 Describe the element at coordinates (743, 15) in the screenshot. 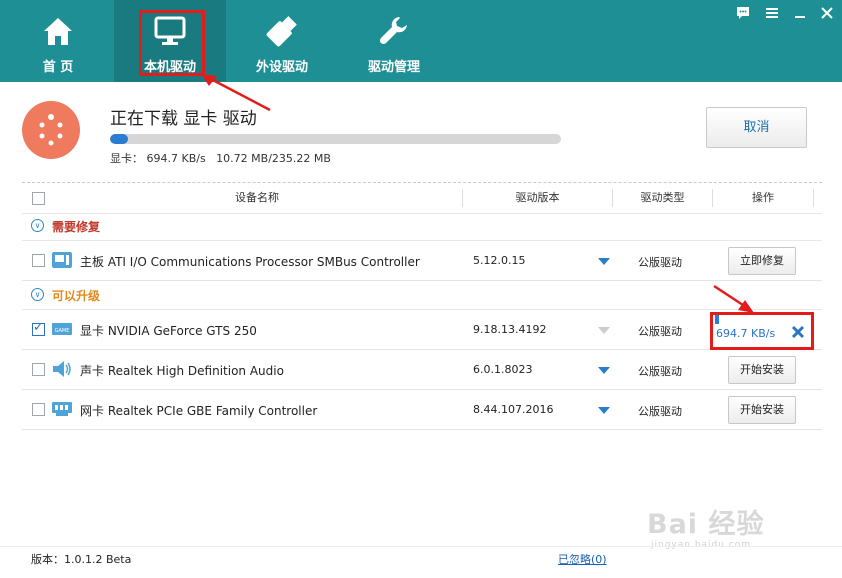

I see `feedback-icon` at that location.